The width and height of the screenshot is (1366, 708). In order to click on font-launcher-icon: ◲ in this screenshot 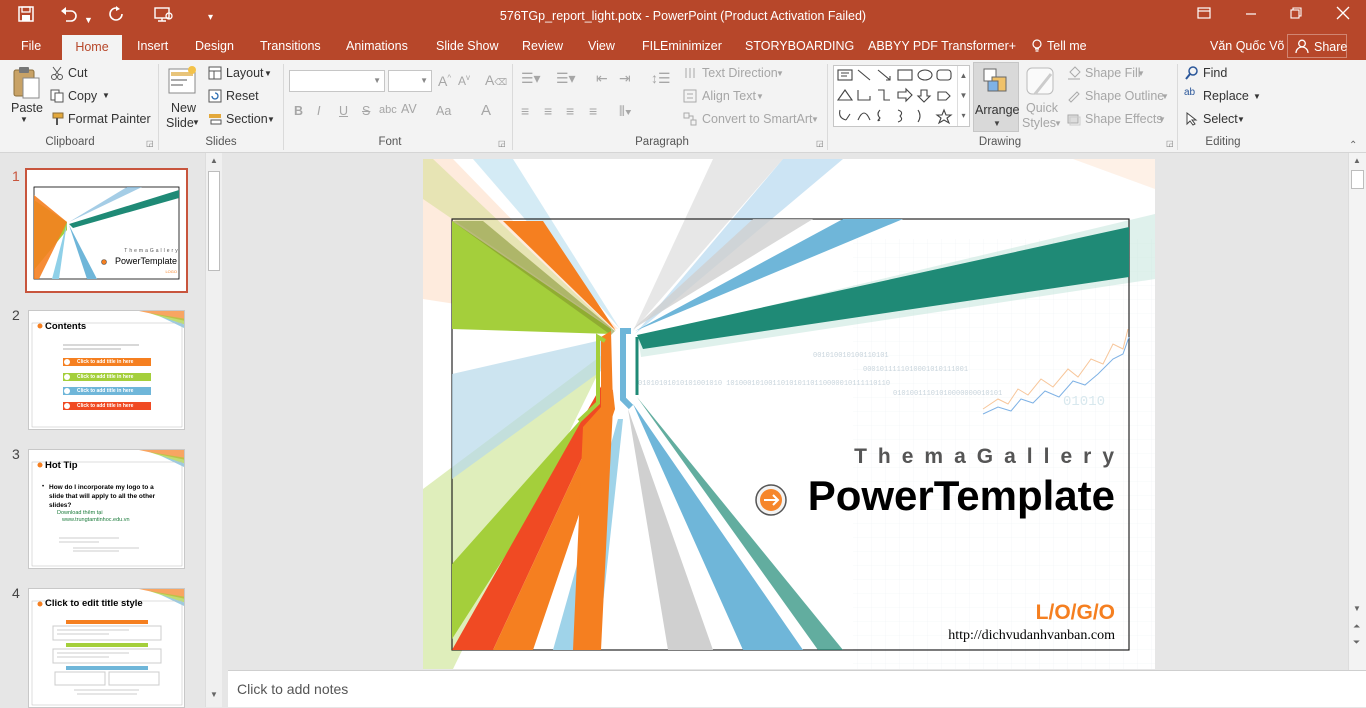, I will do `click(502, 143)`.